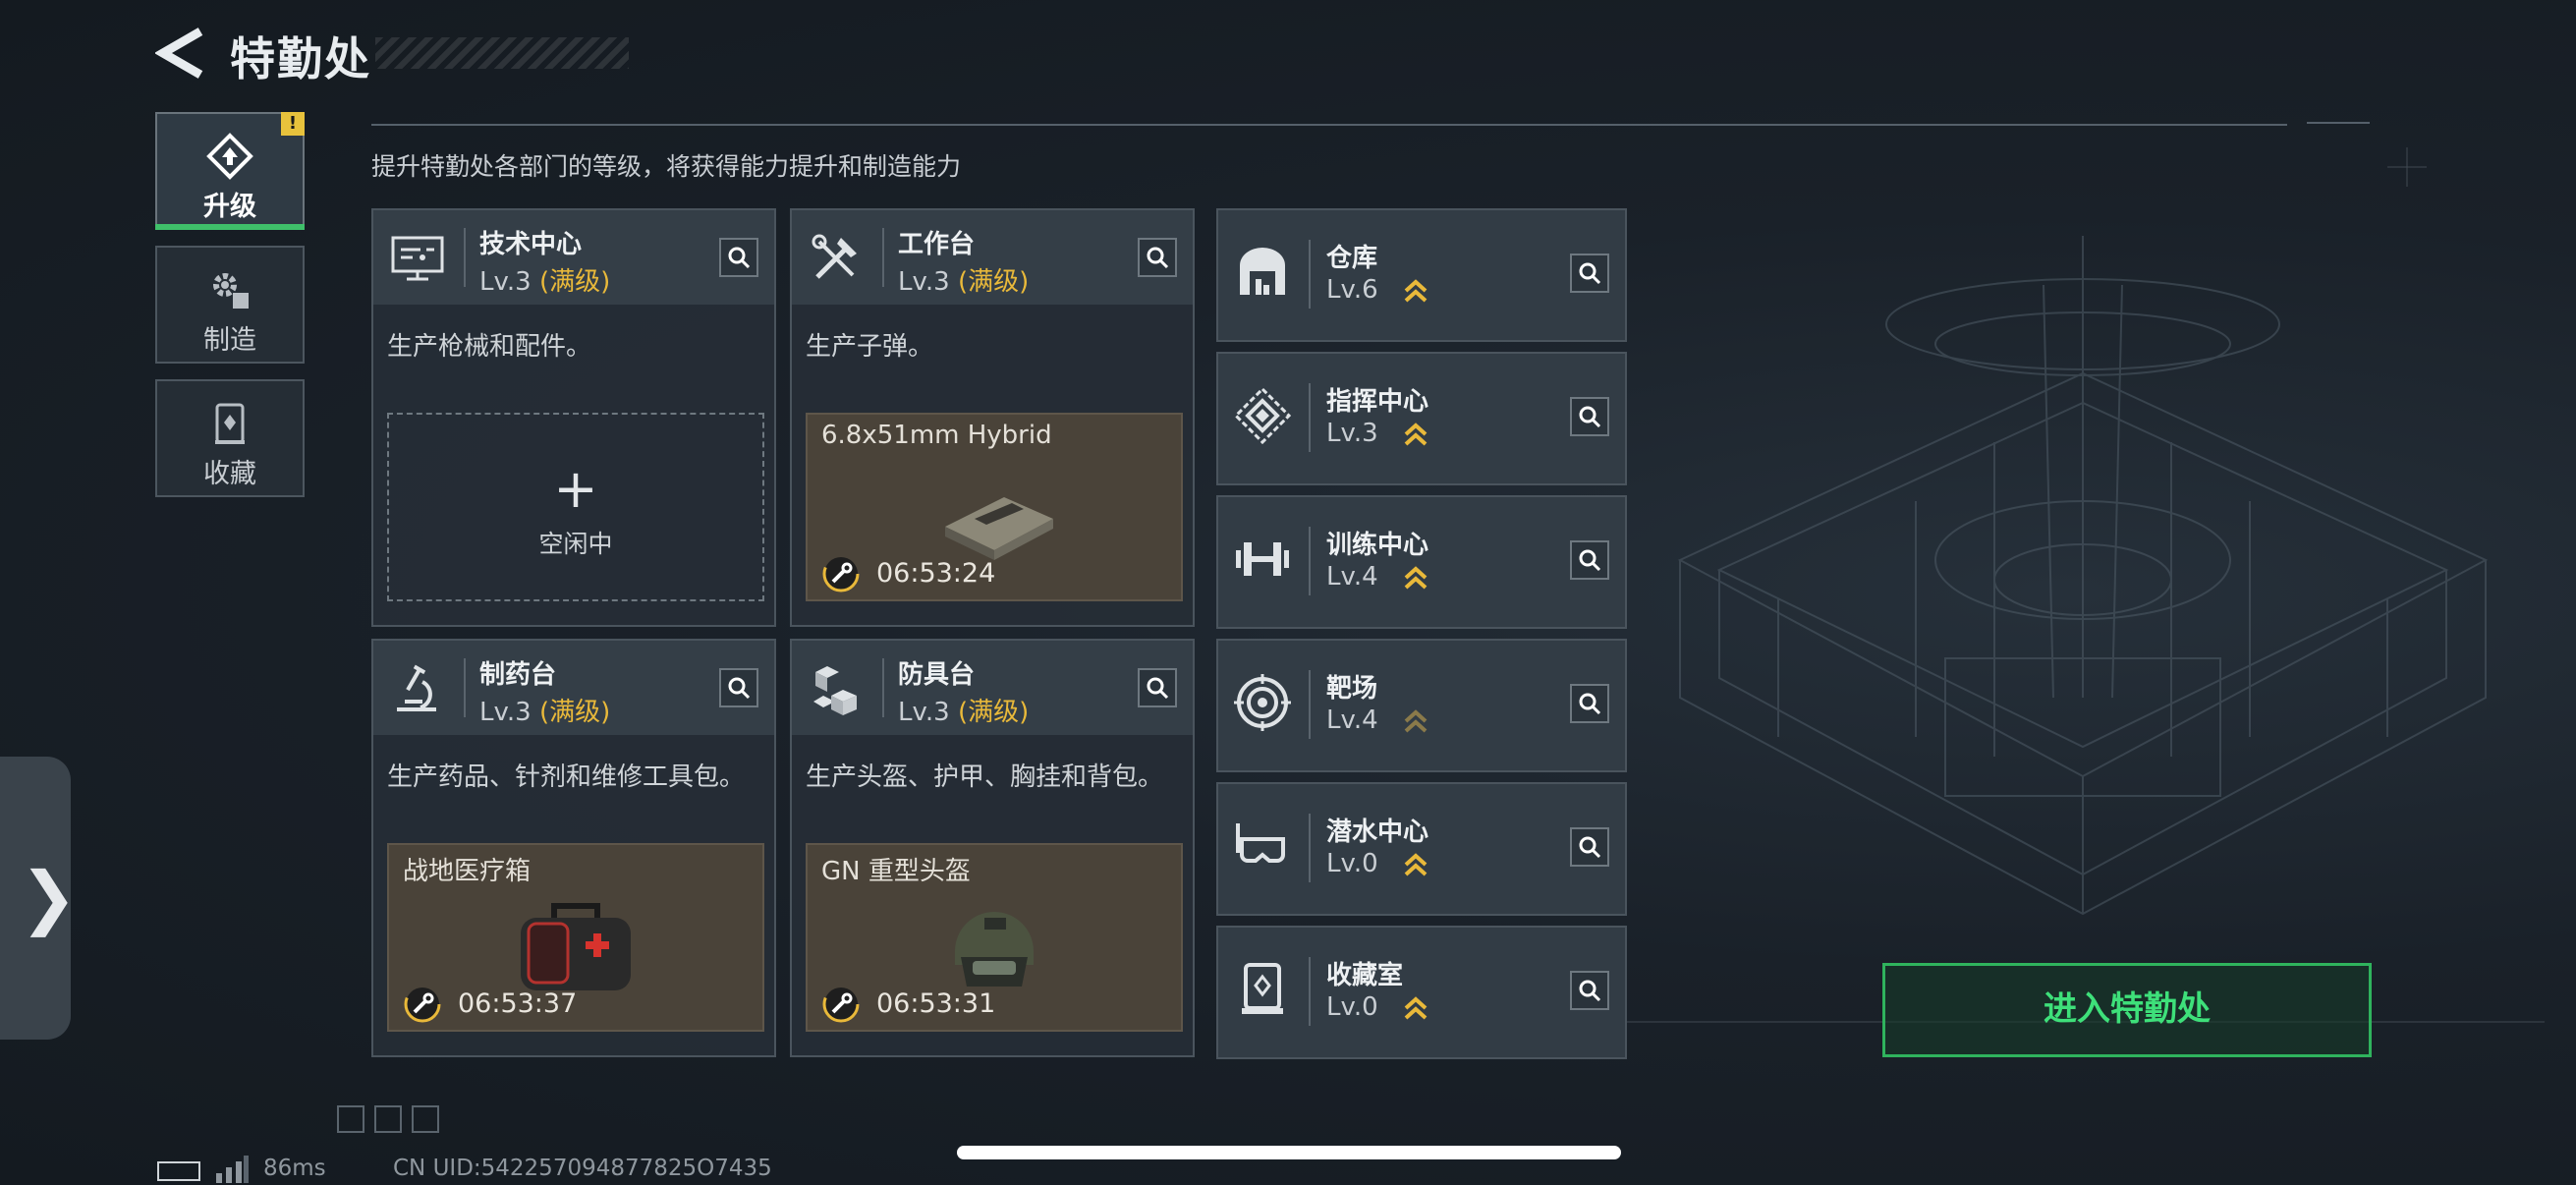  What do you see at coordinates (300, 59) in the screenshot?
I see `page-title: 特勤处` at bounding box center [300, 59].